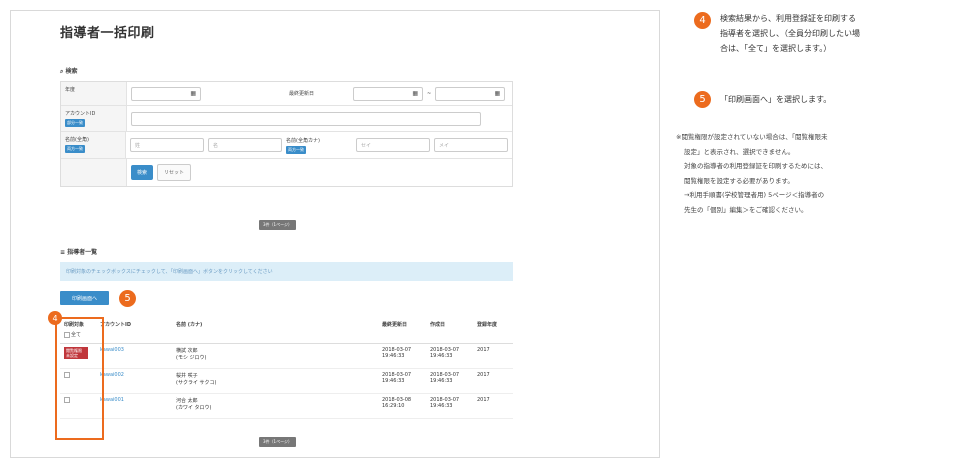  What do you see at coordinates (702, 99) in the screenshot?
I see `marker-5: 5` at bounding box center [702, 99].